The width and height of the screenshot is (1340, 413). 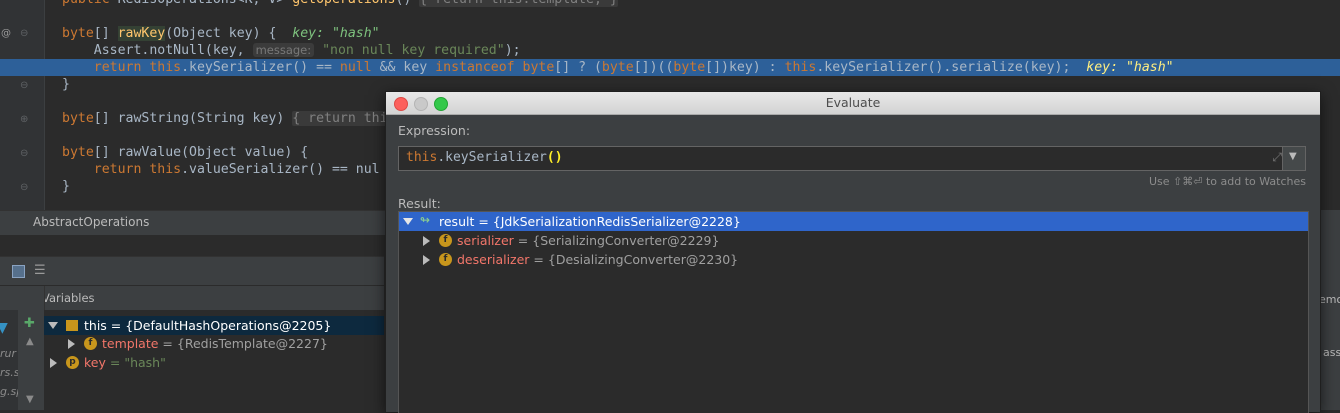 What do you see at coordinates (30, 341) in the screenshot?
I see `scroll-up-icon: ▲` at bounding box center [30, 341].